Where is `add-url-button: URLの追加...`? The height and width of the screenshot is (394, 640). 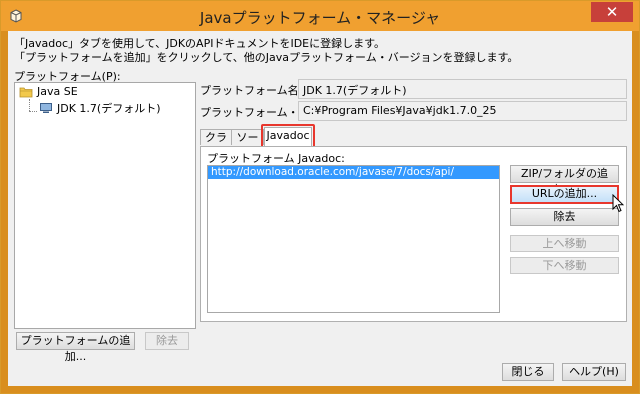
add-url-button: URLの追加... is located at coordinates (564, 194).